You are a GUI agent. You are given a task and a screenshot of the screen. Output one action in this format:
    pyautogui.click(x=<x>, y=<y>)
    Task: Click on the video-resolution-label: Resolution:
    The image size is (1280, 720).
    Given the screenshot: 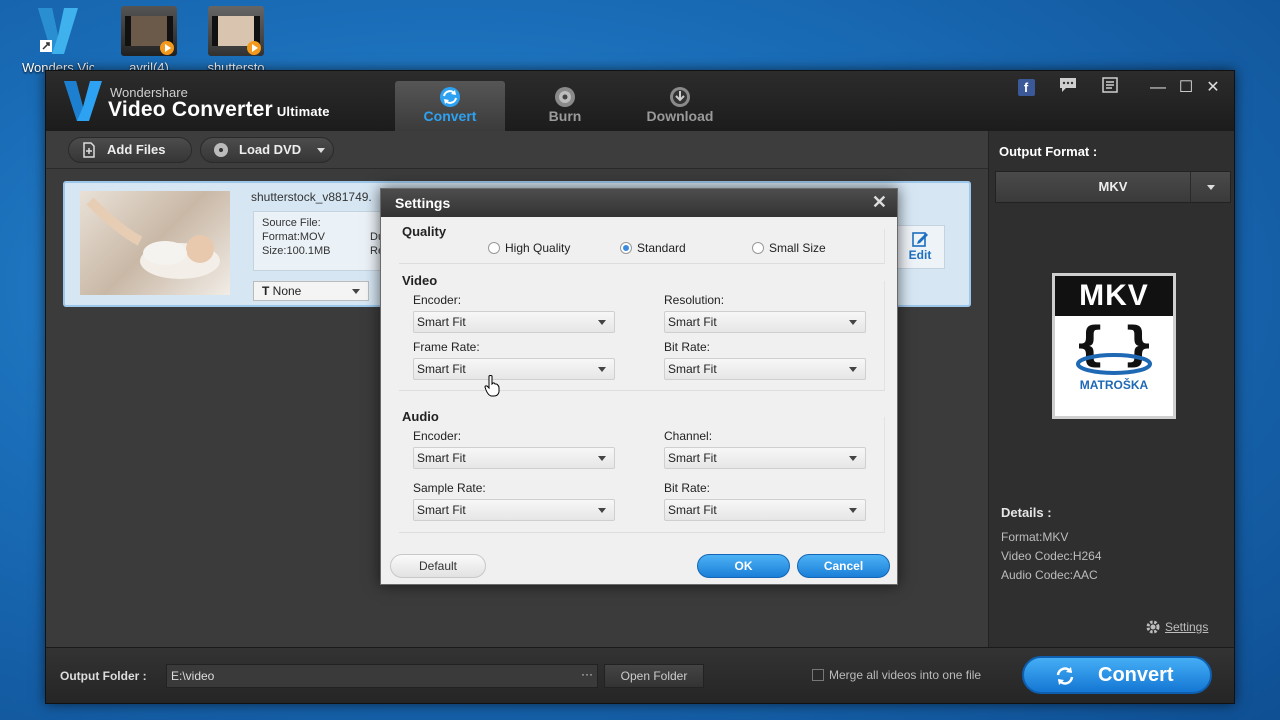 What is the action you would take?
    pyautogui.click(x=694, y=300)
    